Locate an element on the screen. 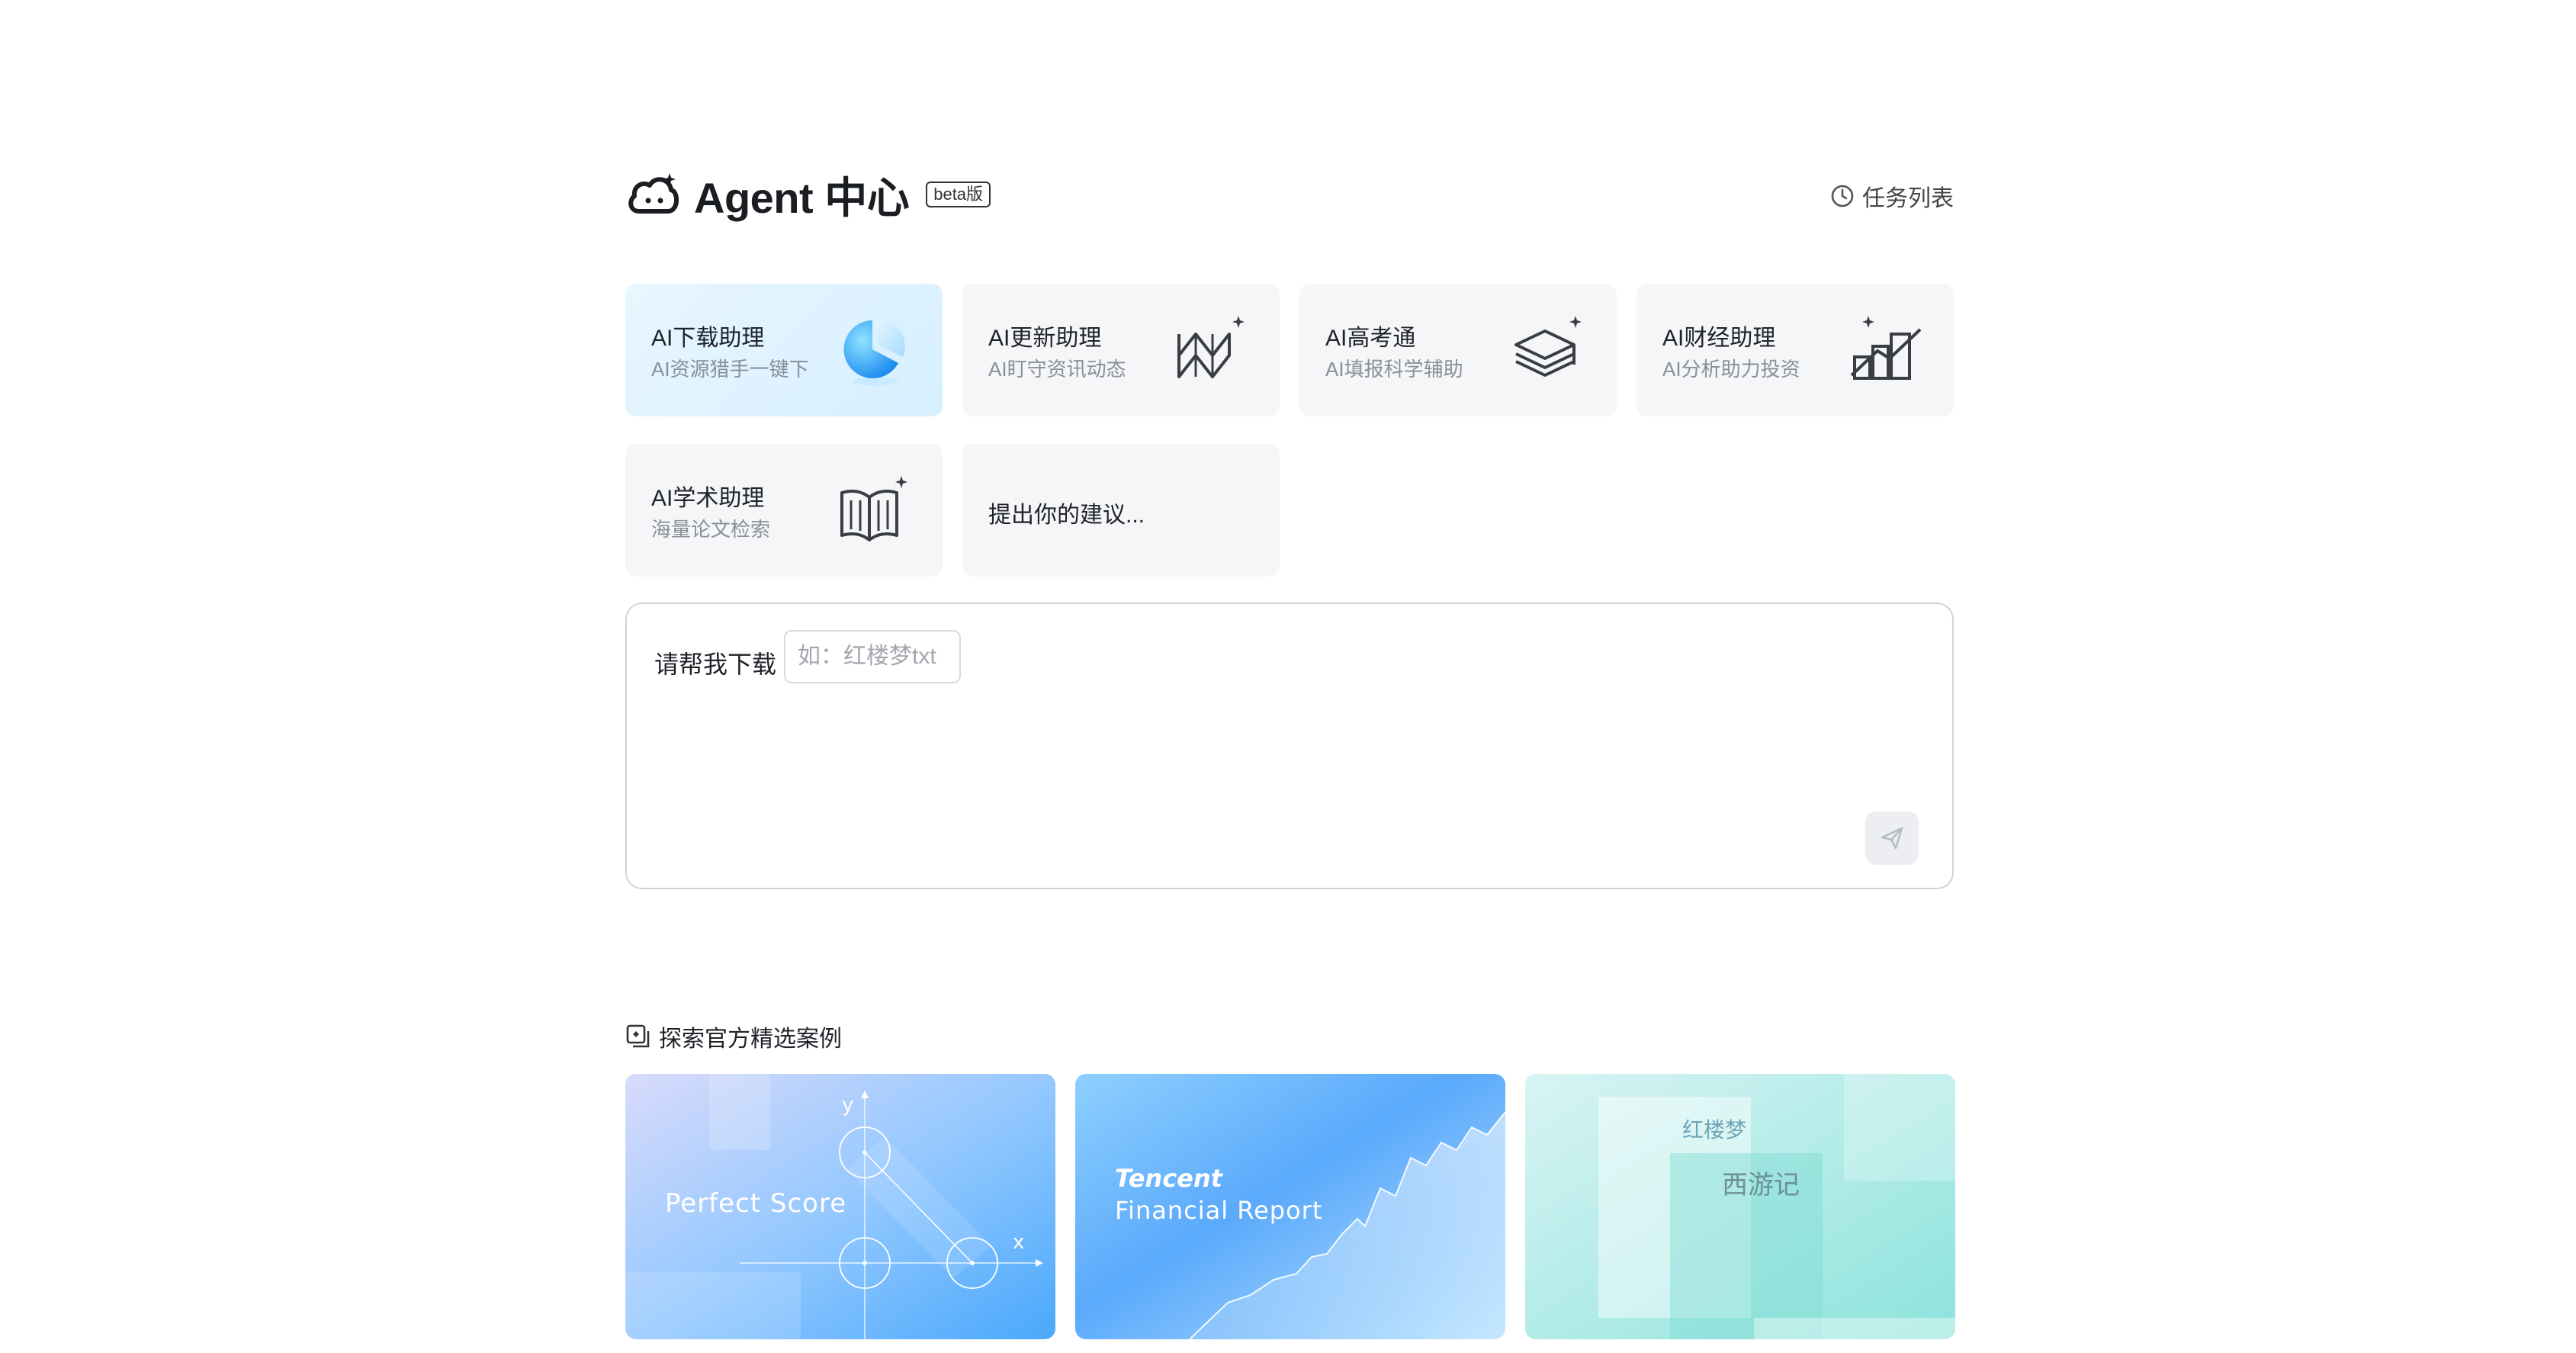  explore-title: 探索官方精选案例 is located at coordinates (750, 1039).